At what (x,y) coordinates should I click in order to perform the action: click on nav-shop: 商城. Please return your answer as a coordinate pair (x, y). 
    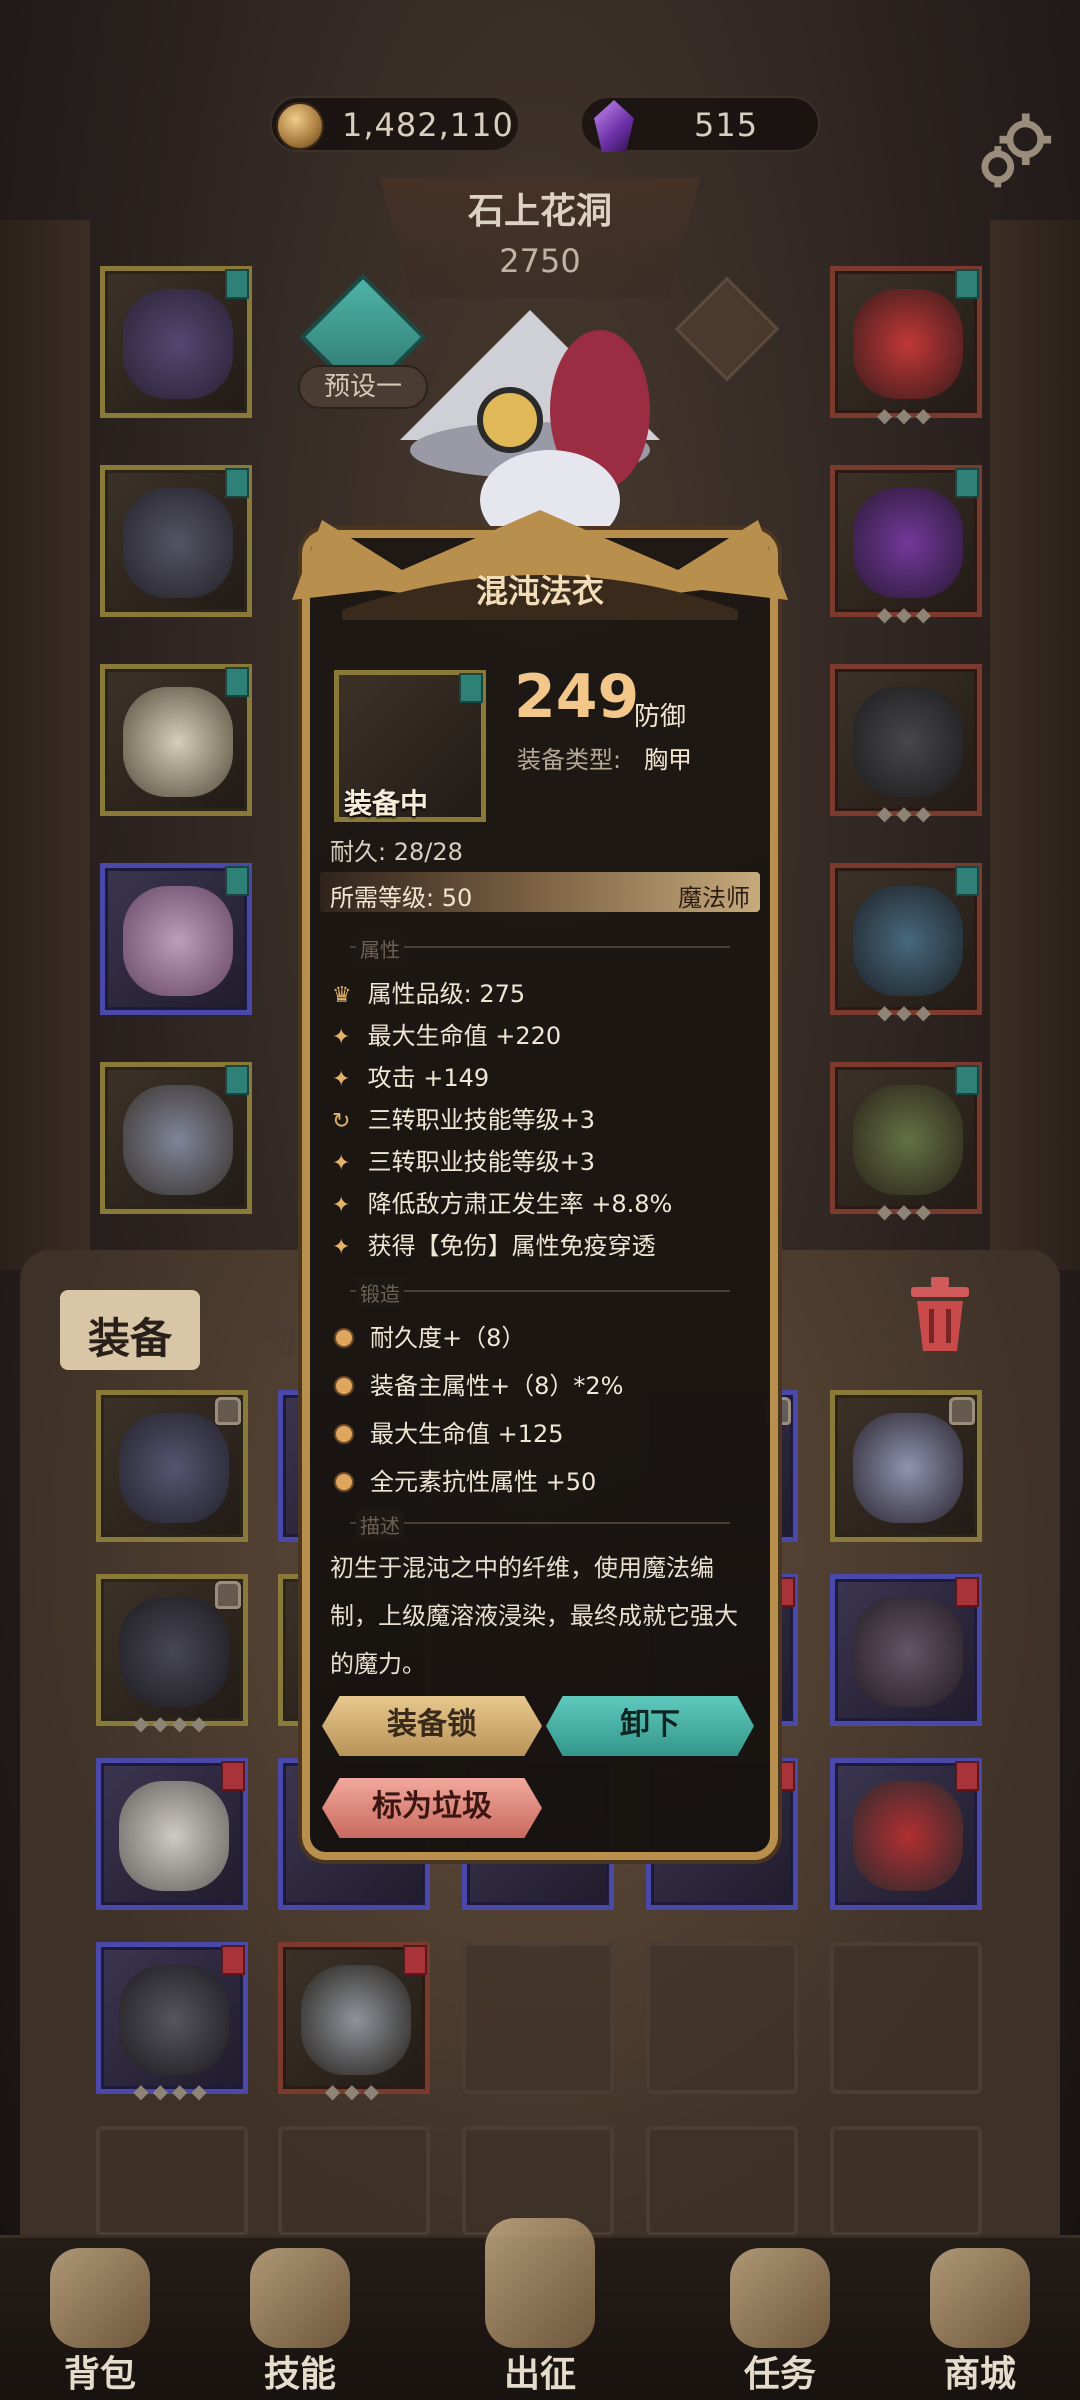
    Looking at the image, I should click on (980, 2319).